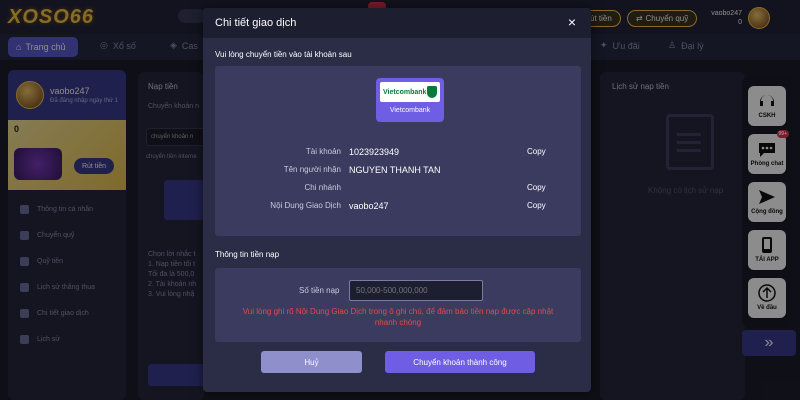  I want to click on recipient-name: NGUYEN THANH TAN, so click(395, 170).